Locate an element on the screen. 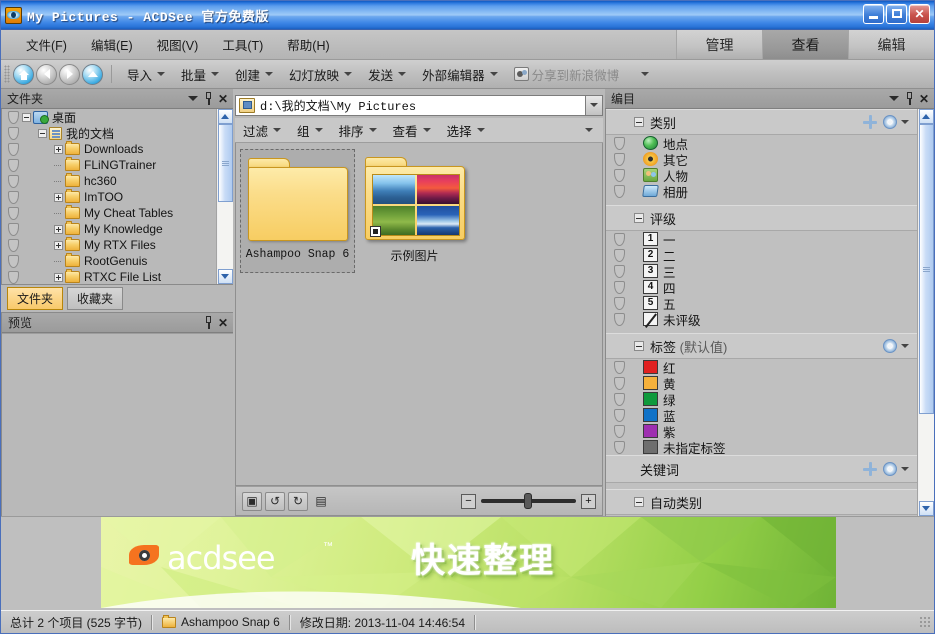  catalog-group-categories: 类别 is located at coordinates (761, 122).